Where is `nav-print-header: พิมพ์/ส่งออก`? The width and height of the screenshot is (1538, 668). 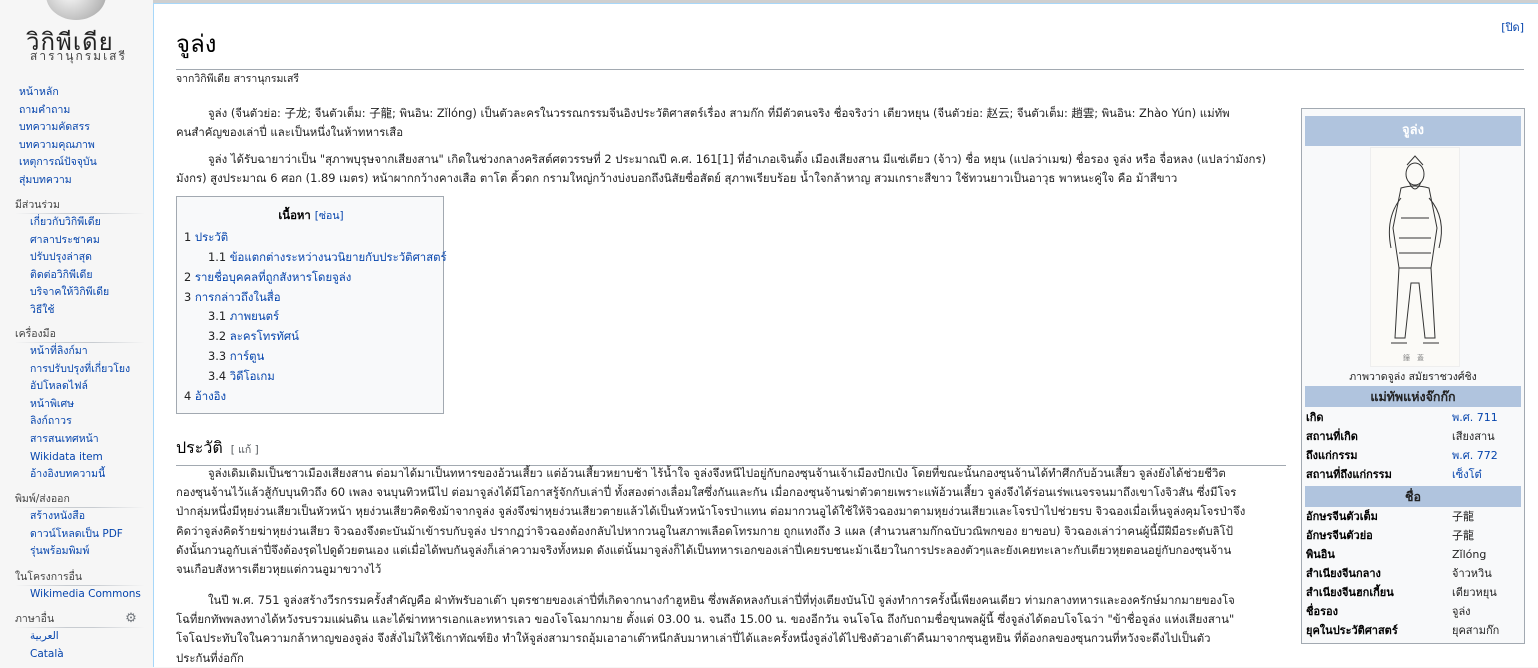 nav-print-header: พิมพ์/ส่งออก is located at coordinates (42, 499).